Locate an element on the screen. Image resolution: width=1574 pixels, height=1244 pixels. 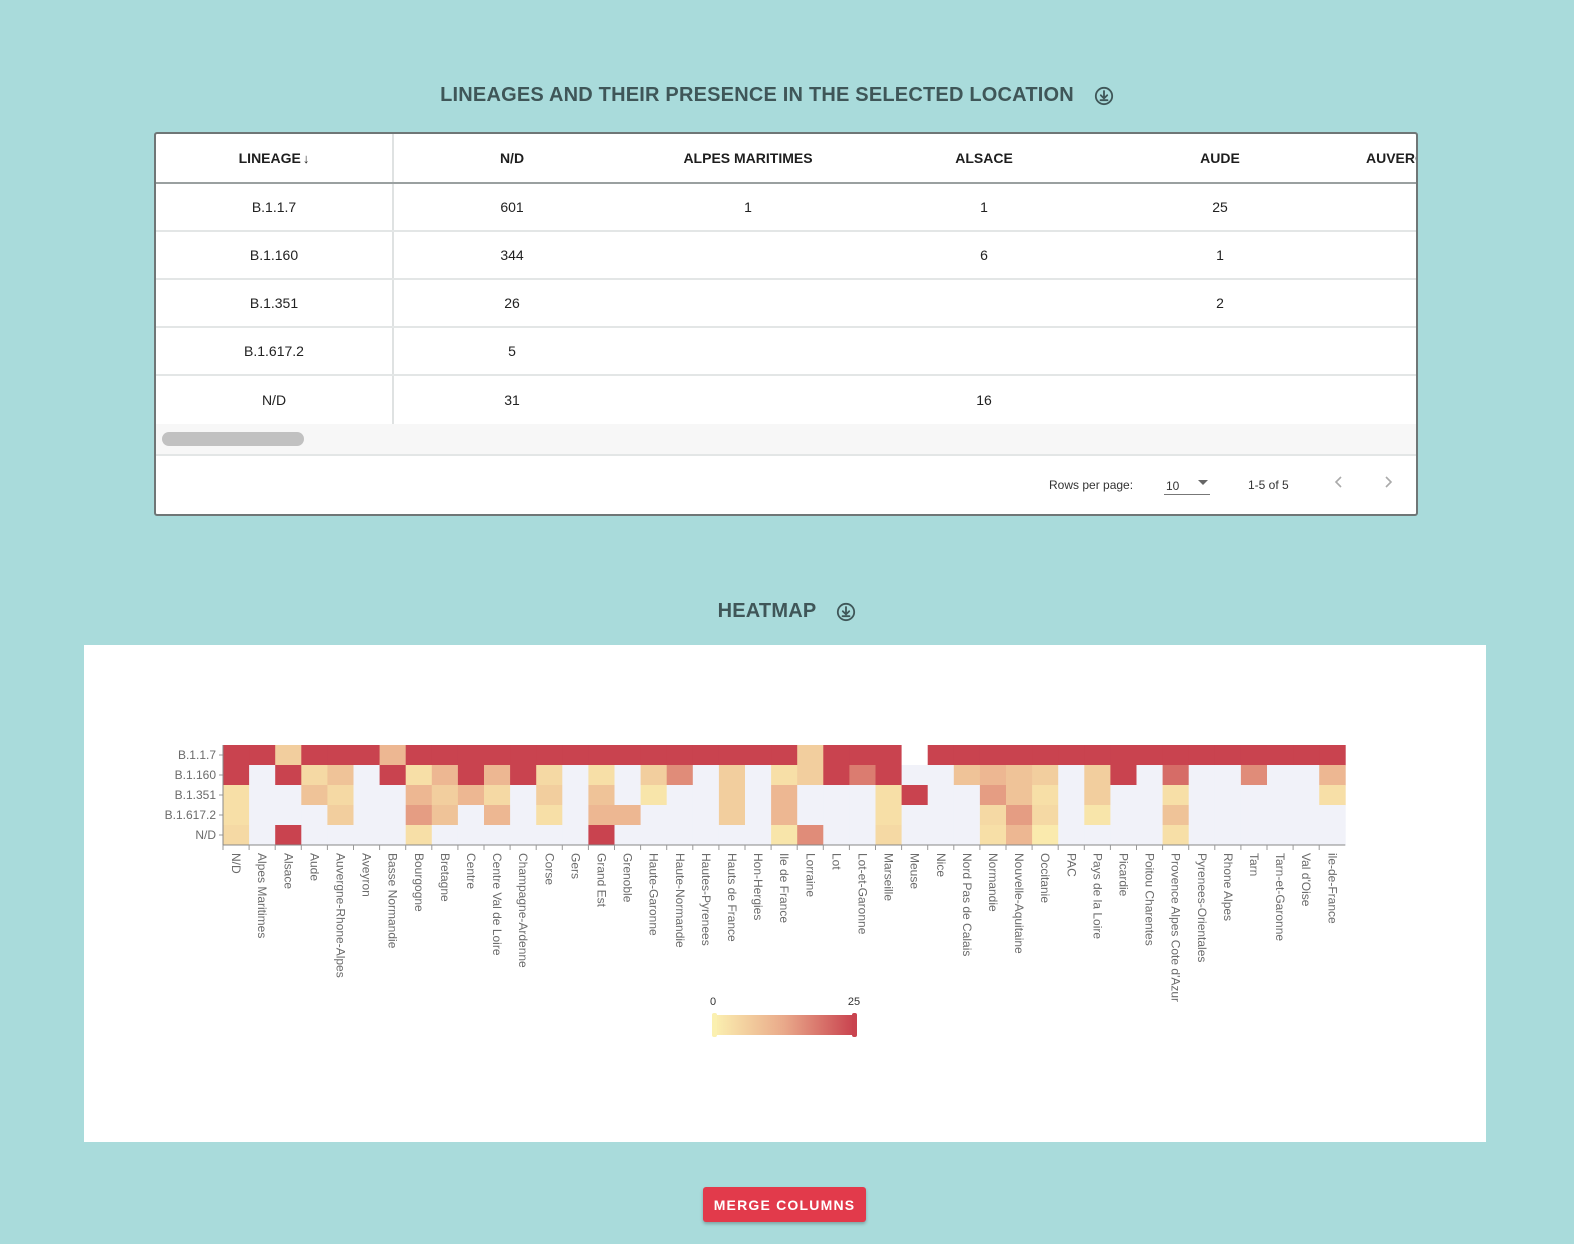
column-header: AUVERG is located at coordinates (1377, 158).